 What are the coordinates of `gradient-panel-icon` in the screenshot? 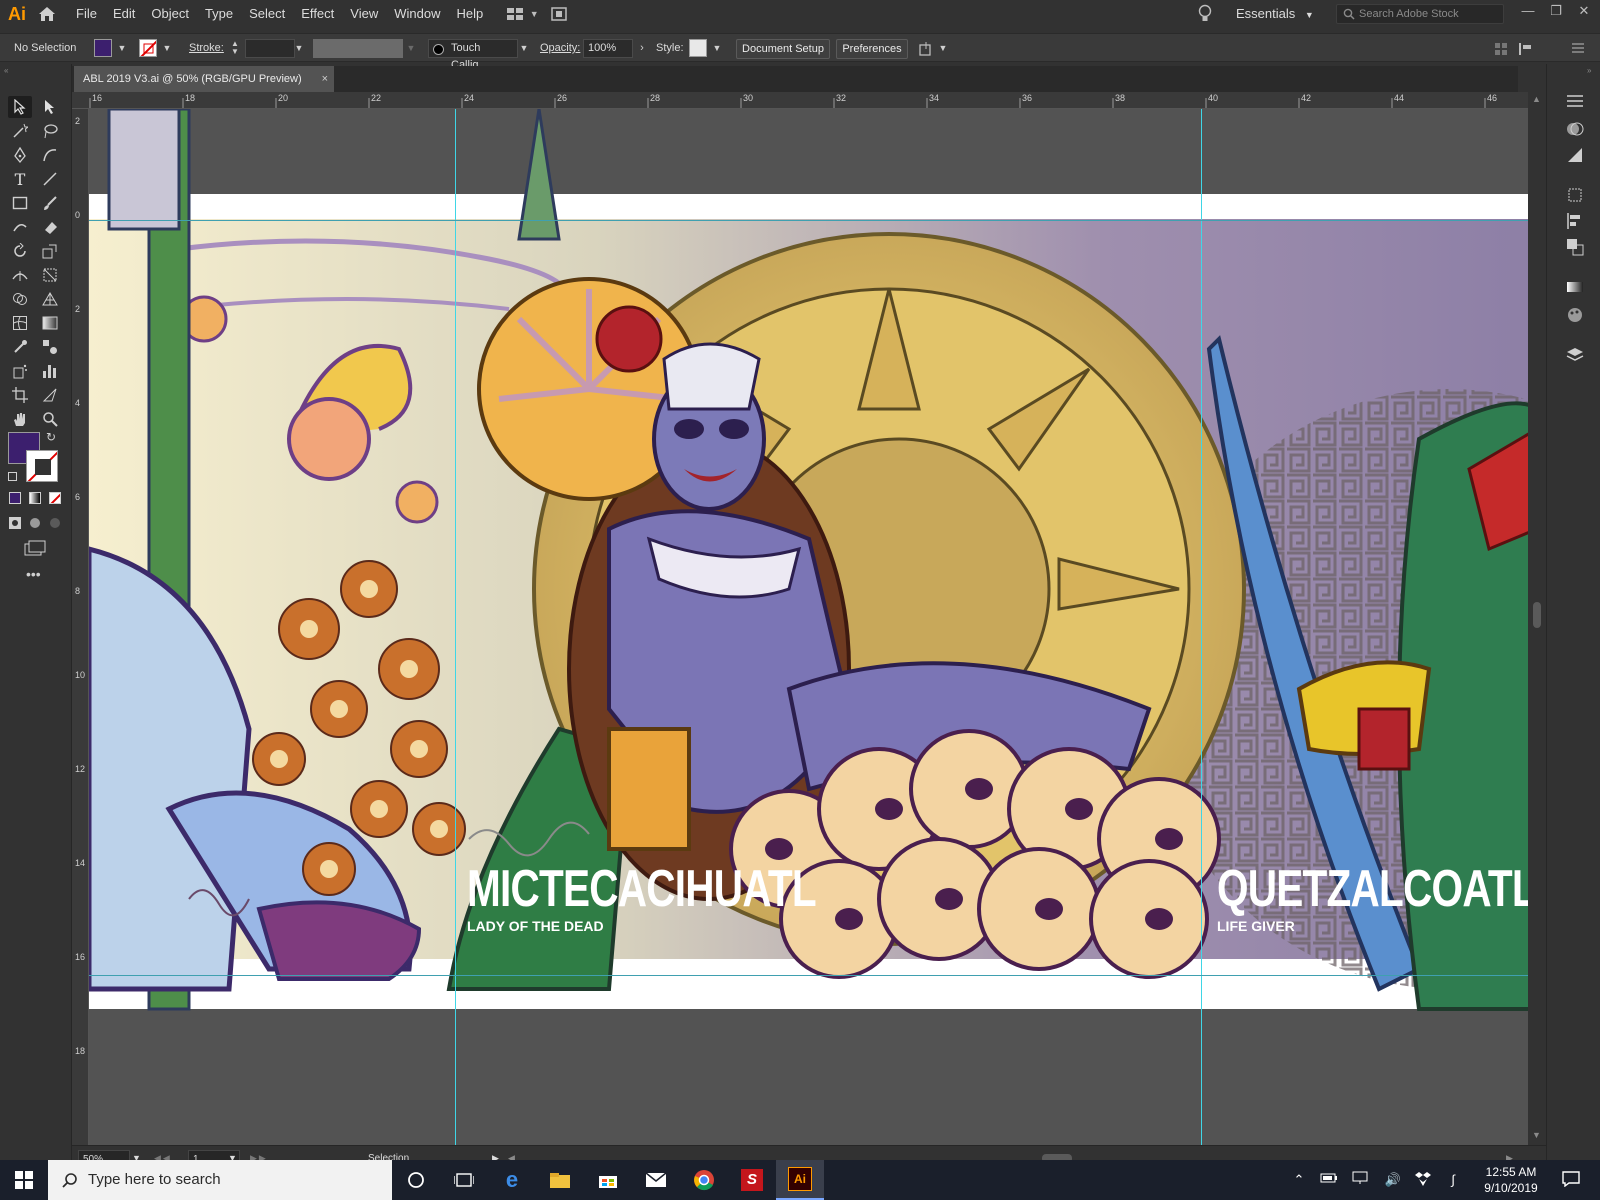 It's located at (1575, 287).